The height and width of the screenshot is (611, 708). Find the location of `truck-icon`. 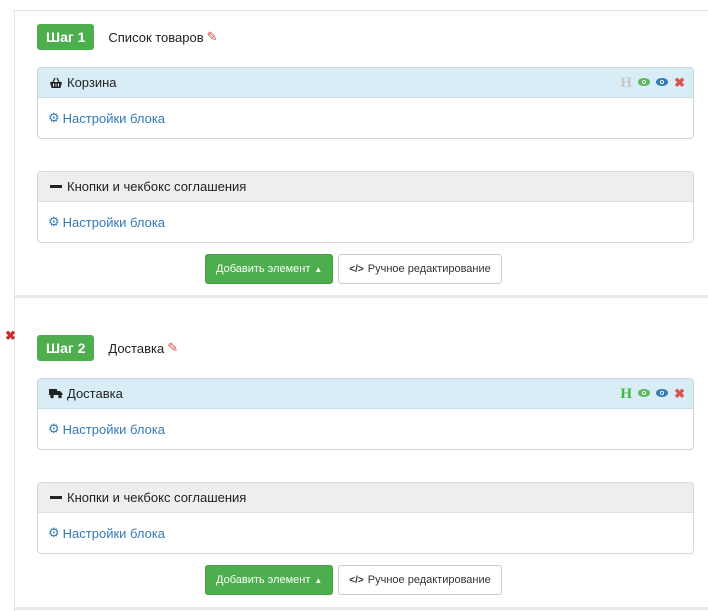

truck-icon is located at coordinates (56, 393).